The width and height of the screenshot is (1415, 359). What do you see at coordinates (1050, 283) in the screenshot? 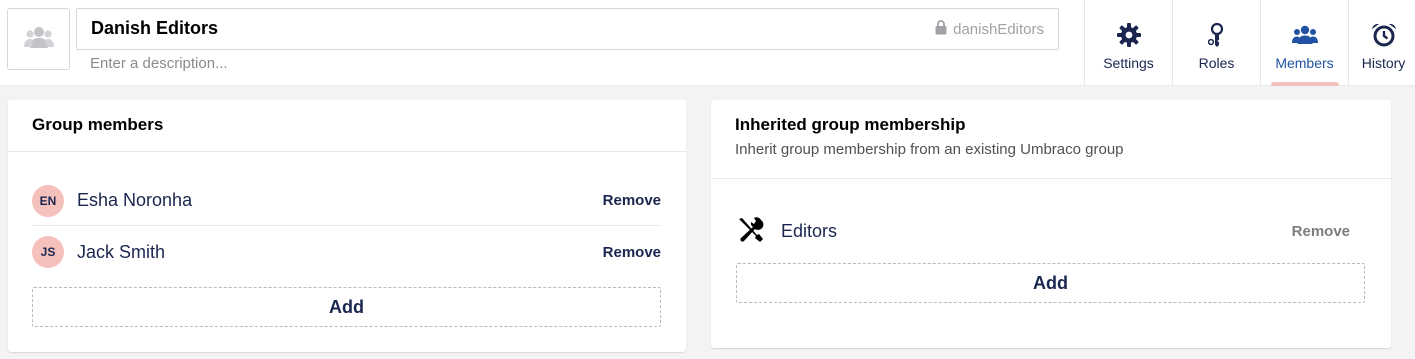
I see `add-group-button: Add` at bounding box center [1050, 283].